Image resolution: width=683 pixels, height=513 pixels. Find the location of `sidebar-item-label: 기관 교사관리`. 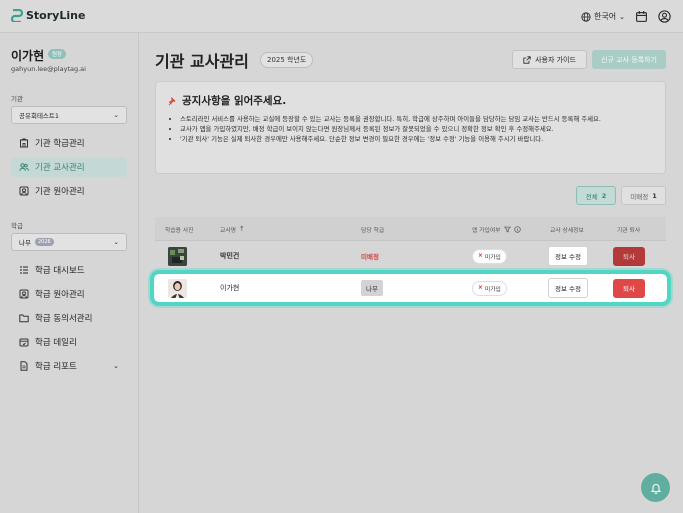

sidebar-item-label: 기관 교사관리 is located at coordinates (60, 168).